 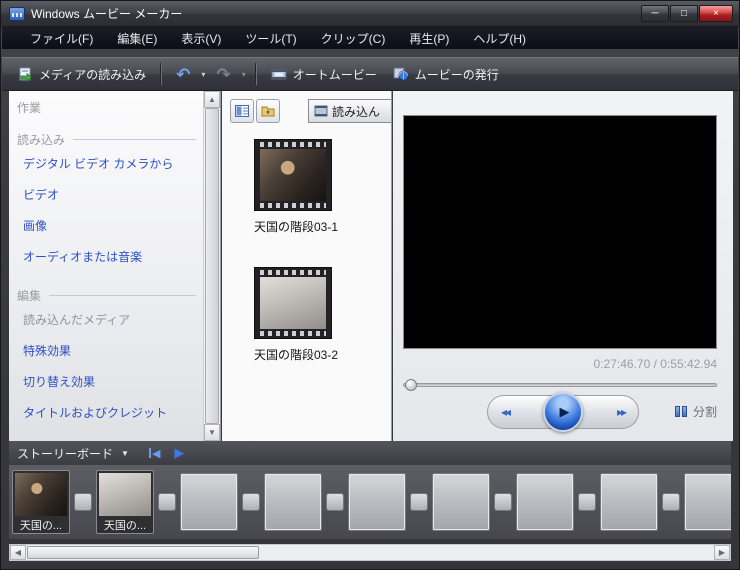 I want to click on redo-dropdown-button: ▾, so click(x=244, y=74).